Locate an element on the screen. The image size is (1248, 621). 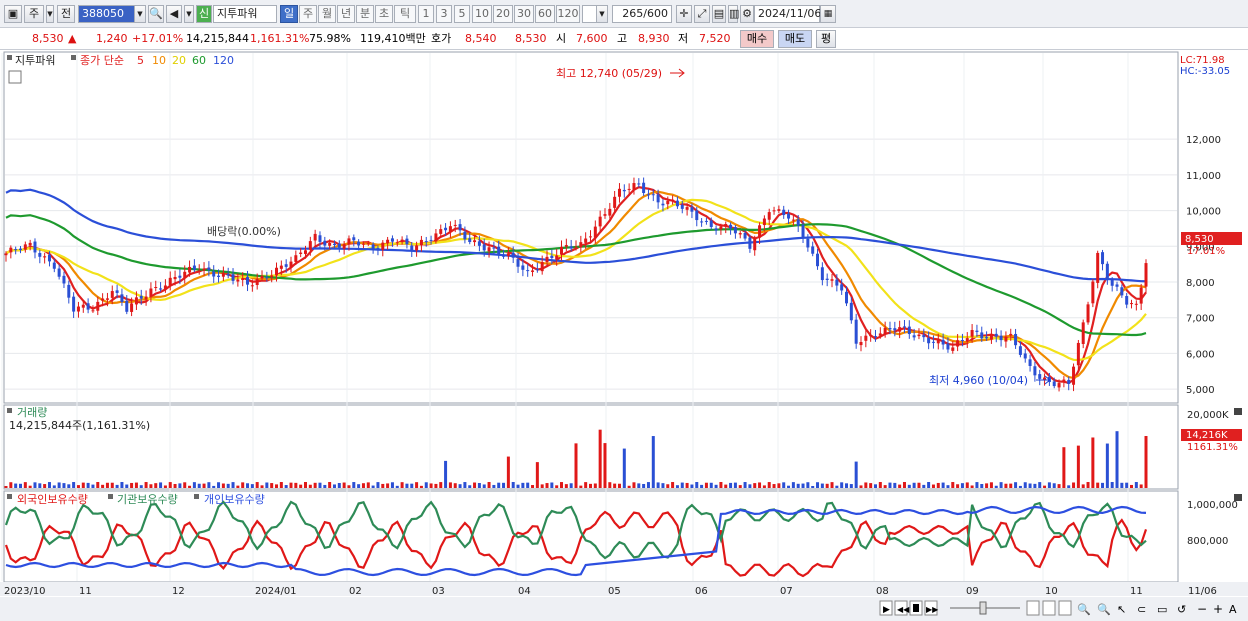
y-tick-label: 6,000 is located at coordinates (1200, 354).